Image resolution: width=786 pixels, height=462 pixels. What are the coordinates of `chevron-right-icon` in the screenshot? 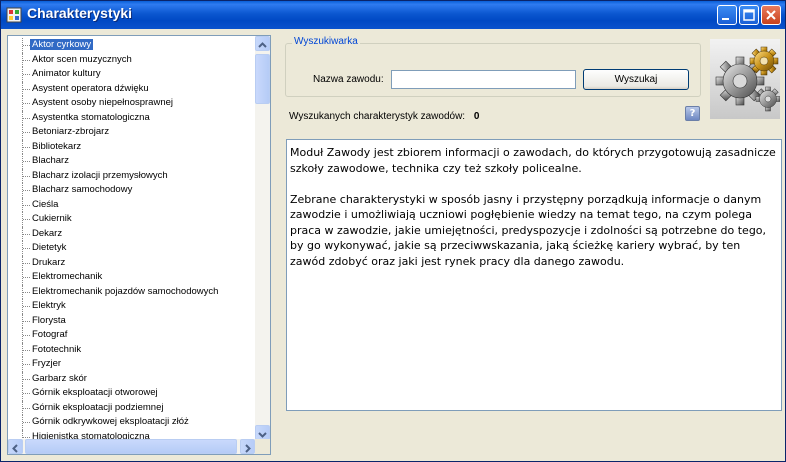 It's located at (248, 448).